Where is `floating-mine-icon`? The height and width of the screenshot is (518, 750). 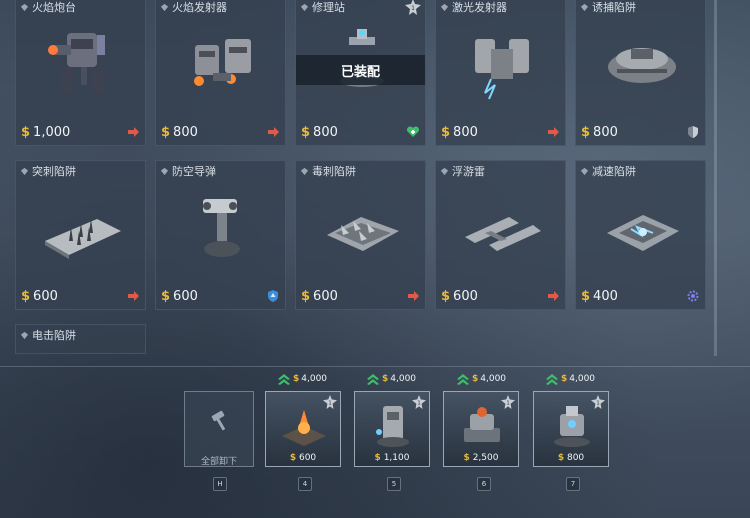
floating-mine-icon is located at coordinates (503, 234).